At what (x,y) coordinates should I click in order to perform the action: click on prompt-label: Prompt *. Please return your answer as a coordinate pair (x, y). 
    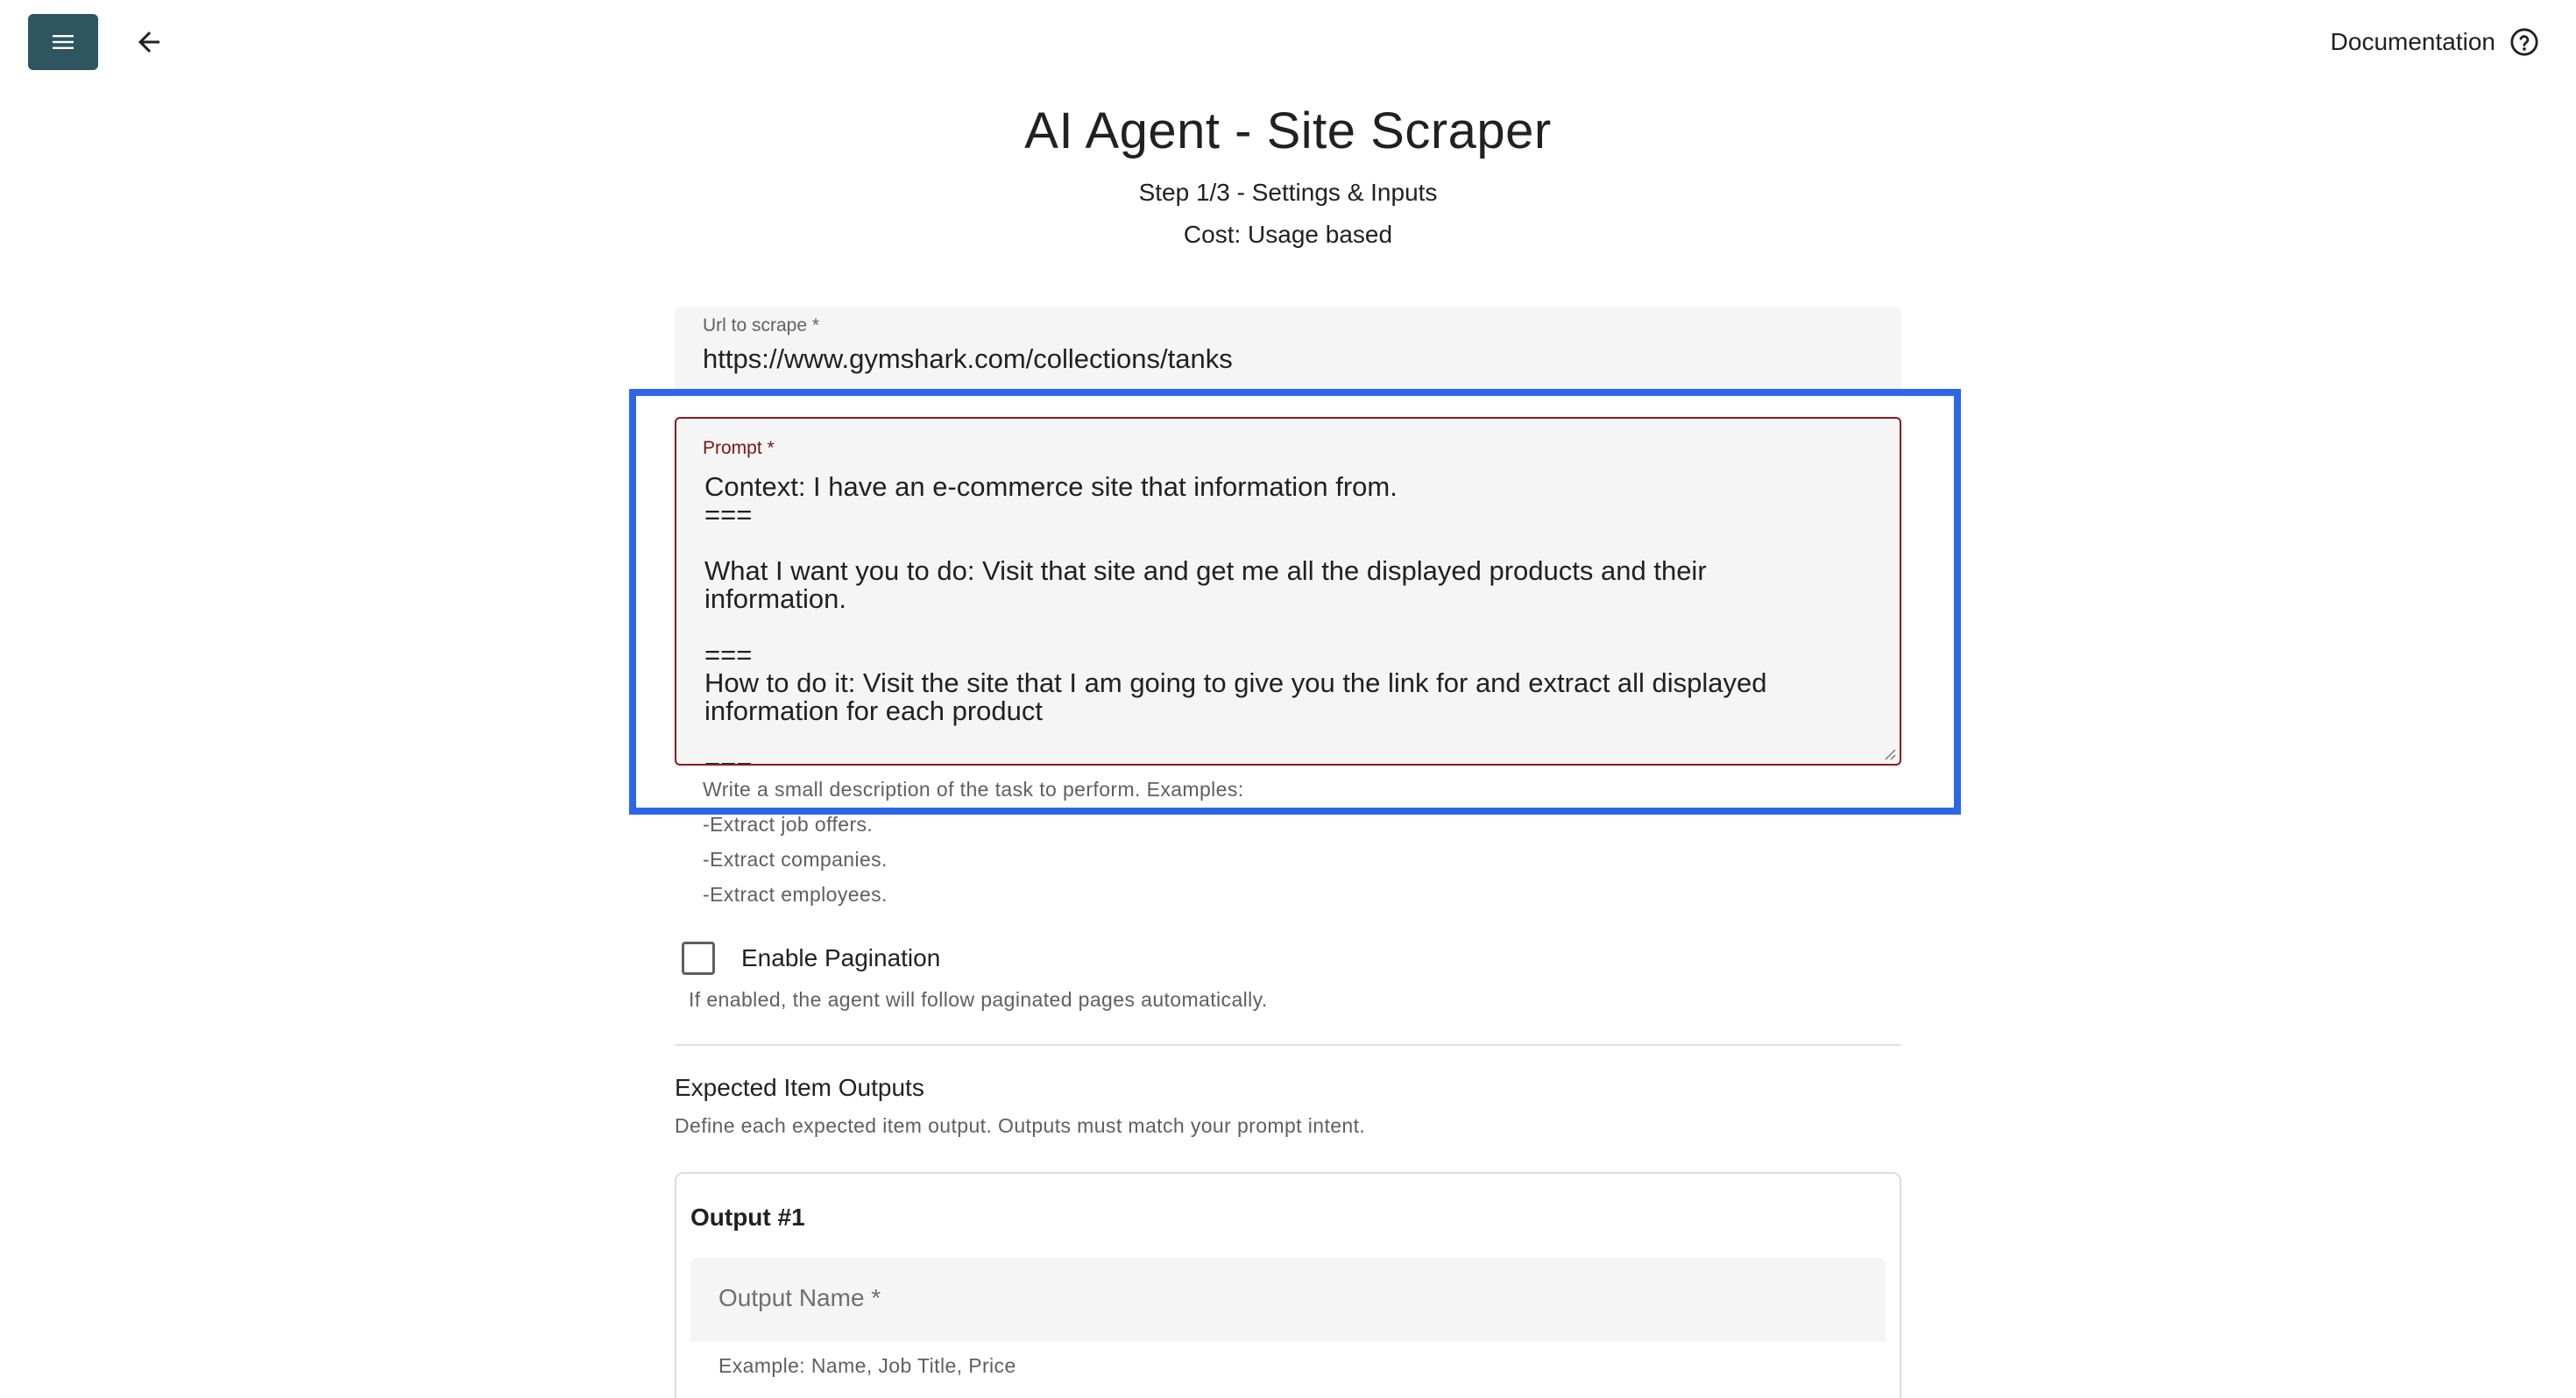
    Looking at the image, I should click on (739, 448).